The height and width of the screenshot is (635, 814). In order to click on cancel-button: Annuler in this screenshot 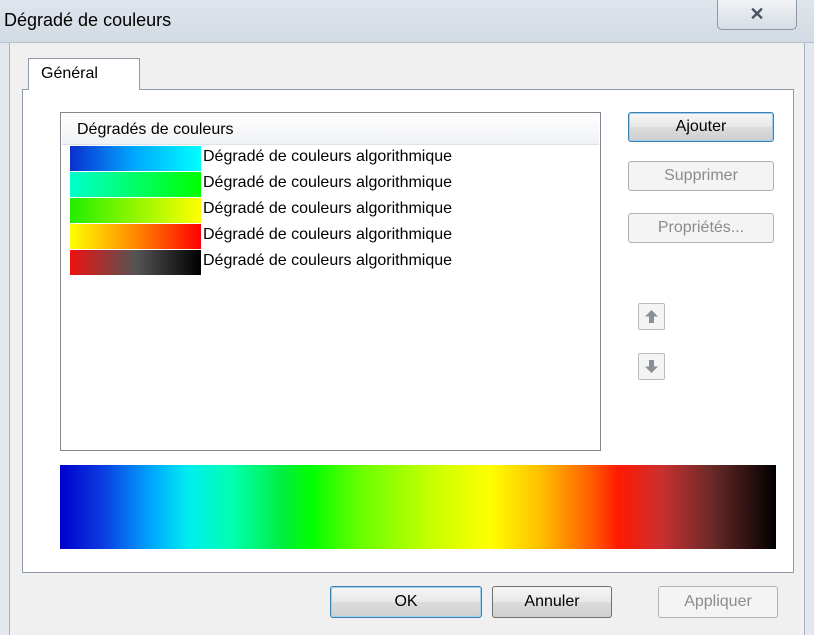, I will do `click(552, 602)`.